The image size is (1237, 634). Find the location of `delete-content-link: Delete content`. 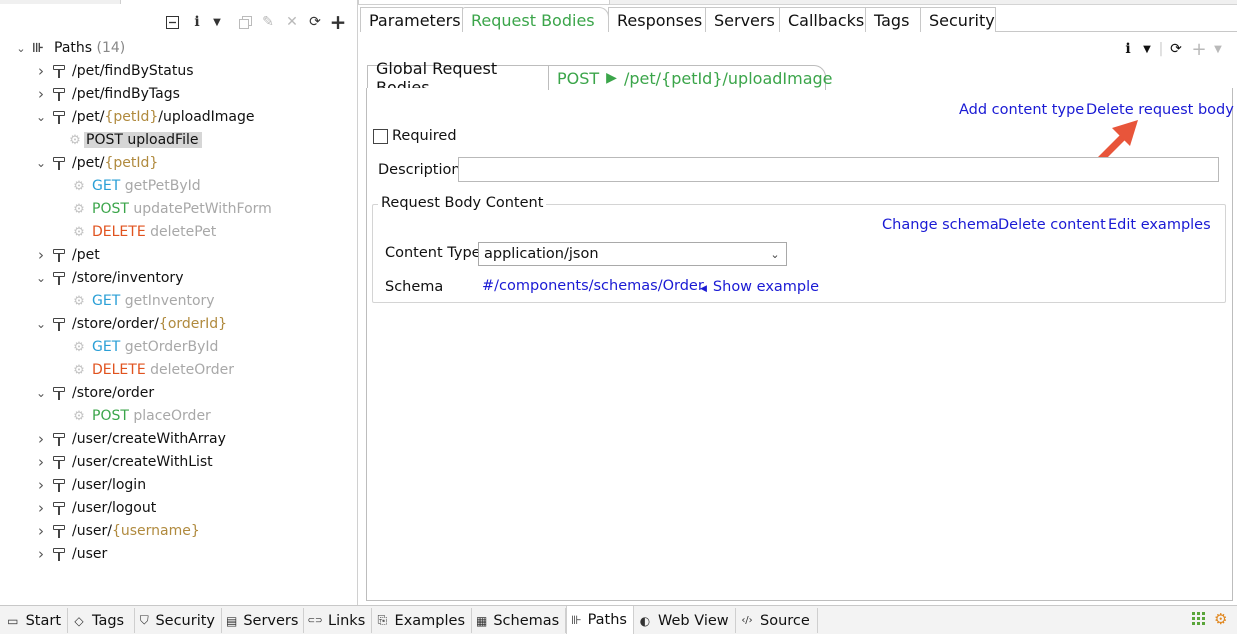

delete-content-link: Delete content is located at coordinates (1052, 225).